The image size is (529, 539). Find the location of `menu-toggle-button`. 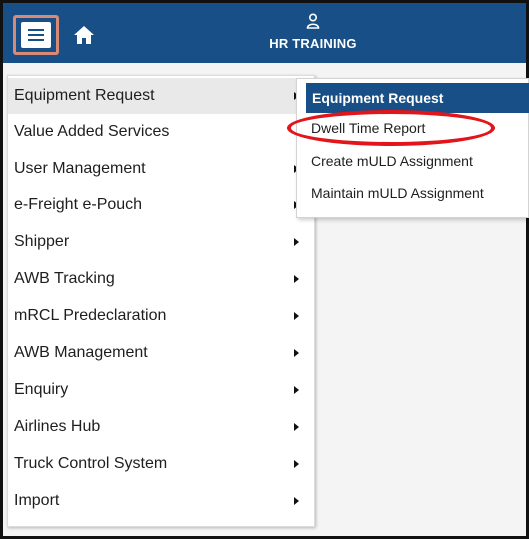

menu-toggle-button is located at coordinates (36, 35).